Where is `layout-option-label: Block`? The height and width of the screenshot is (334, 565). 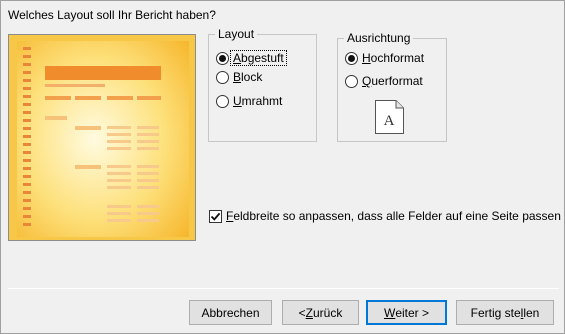
layout-option-label: Block is located at coordinates (248, 77).